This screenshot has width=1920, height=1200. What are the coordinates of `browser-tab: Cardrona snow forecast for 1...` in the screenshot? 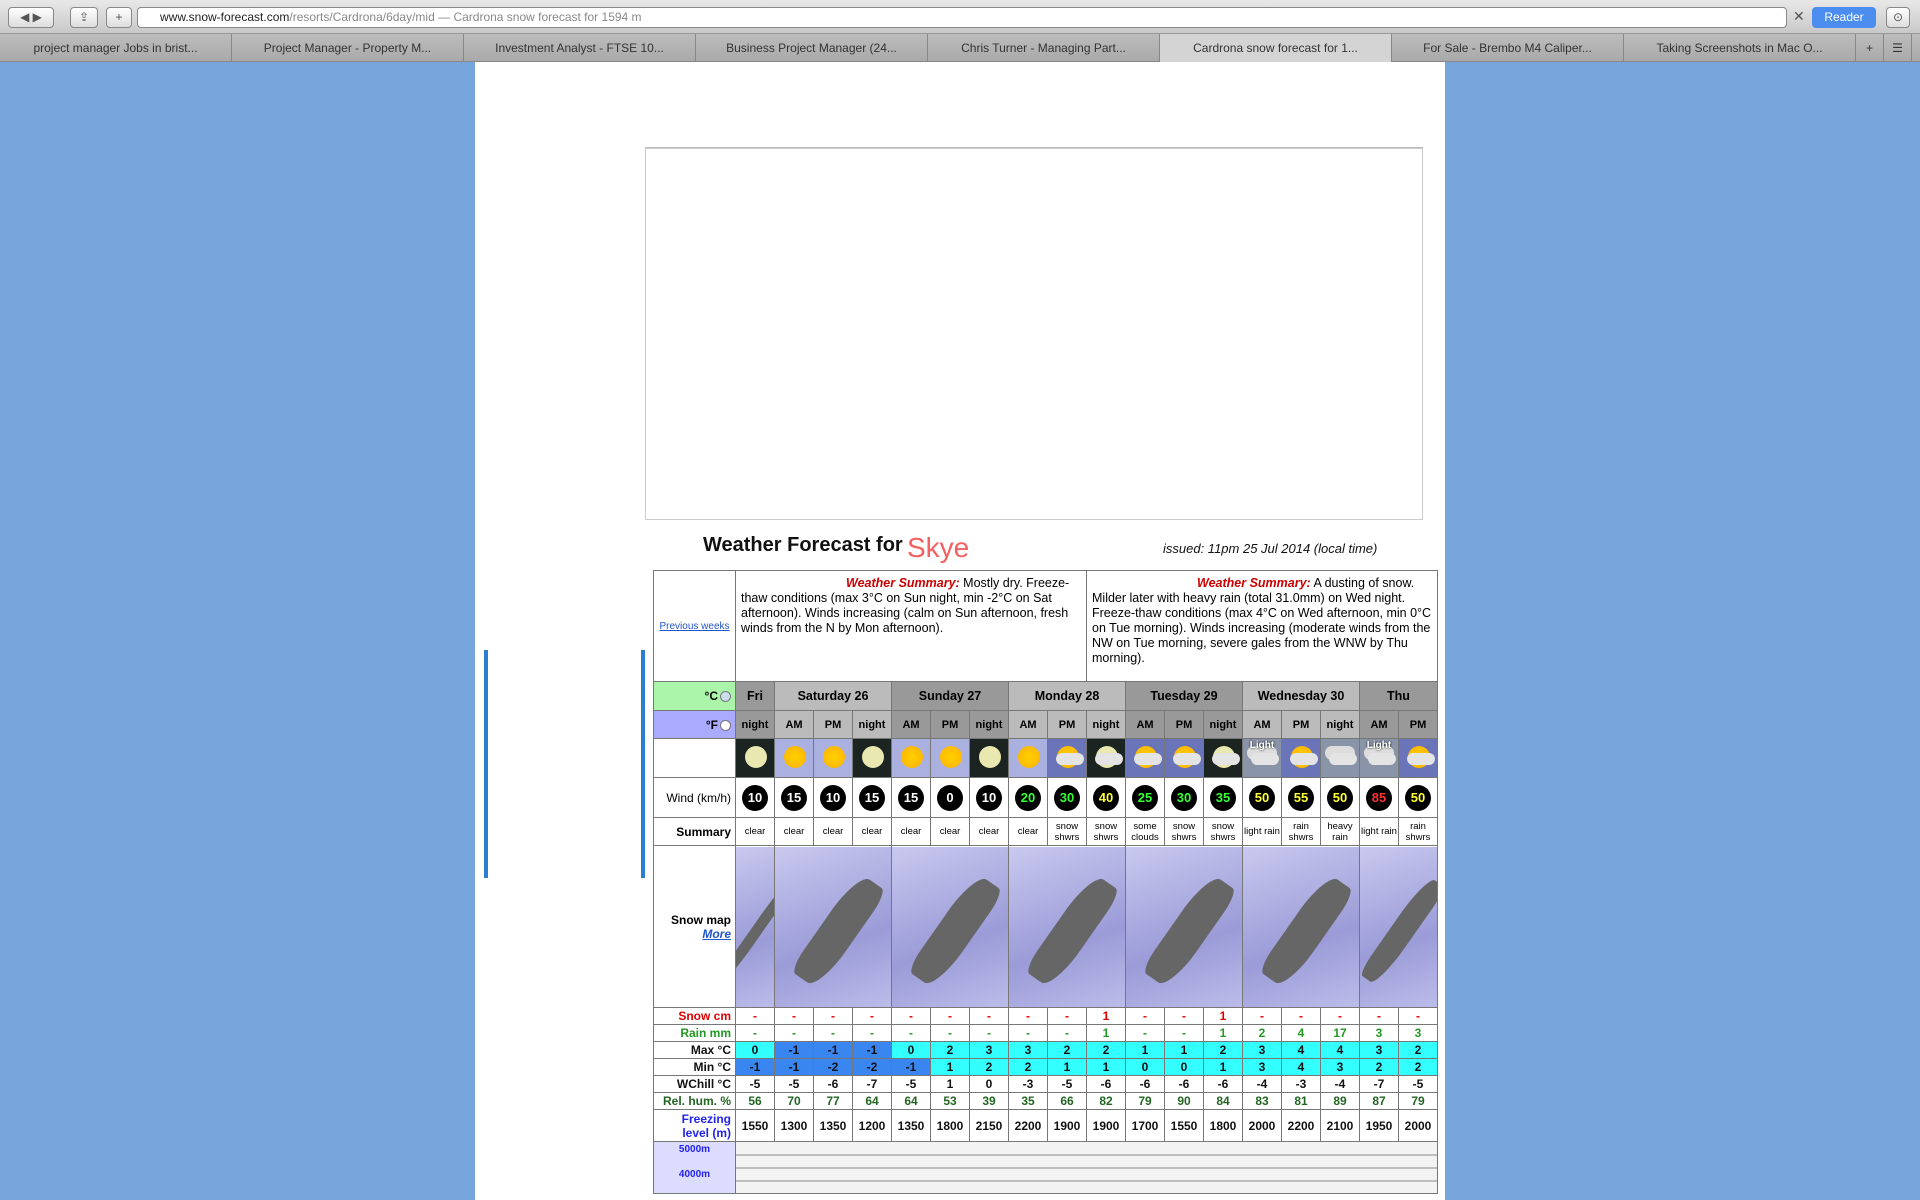 It's located at (1276, 48).